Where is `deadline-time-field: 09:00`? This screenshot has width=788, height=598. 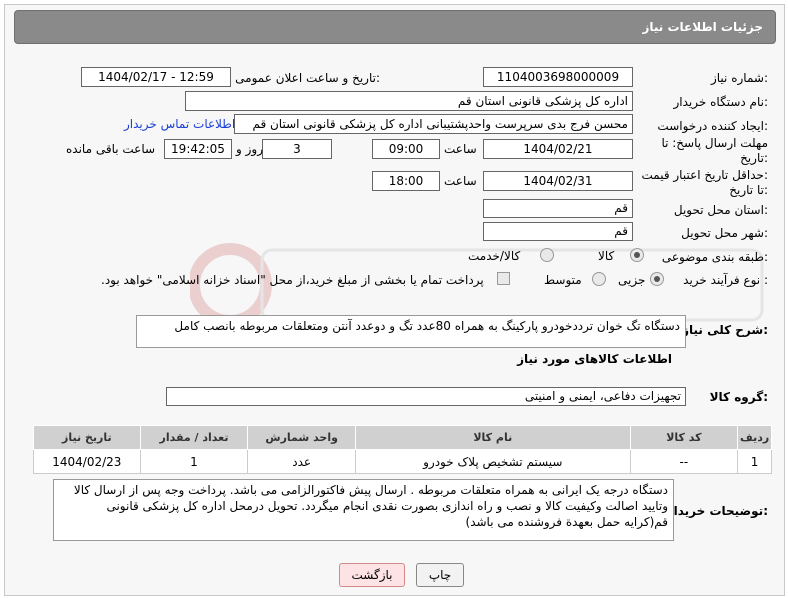 deadline-time-field: 09:00 is located at coordinates (406, 149).